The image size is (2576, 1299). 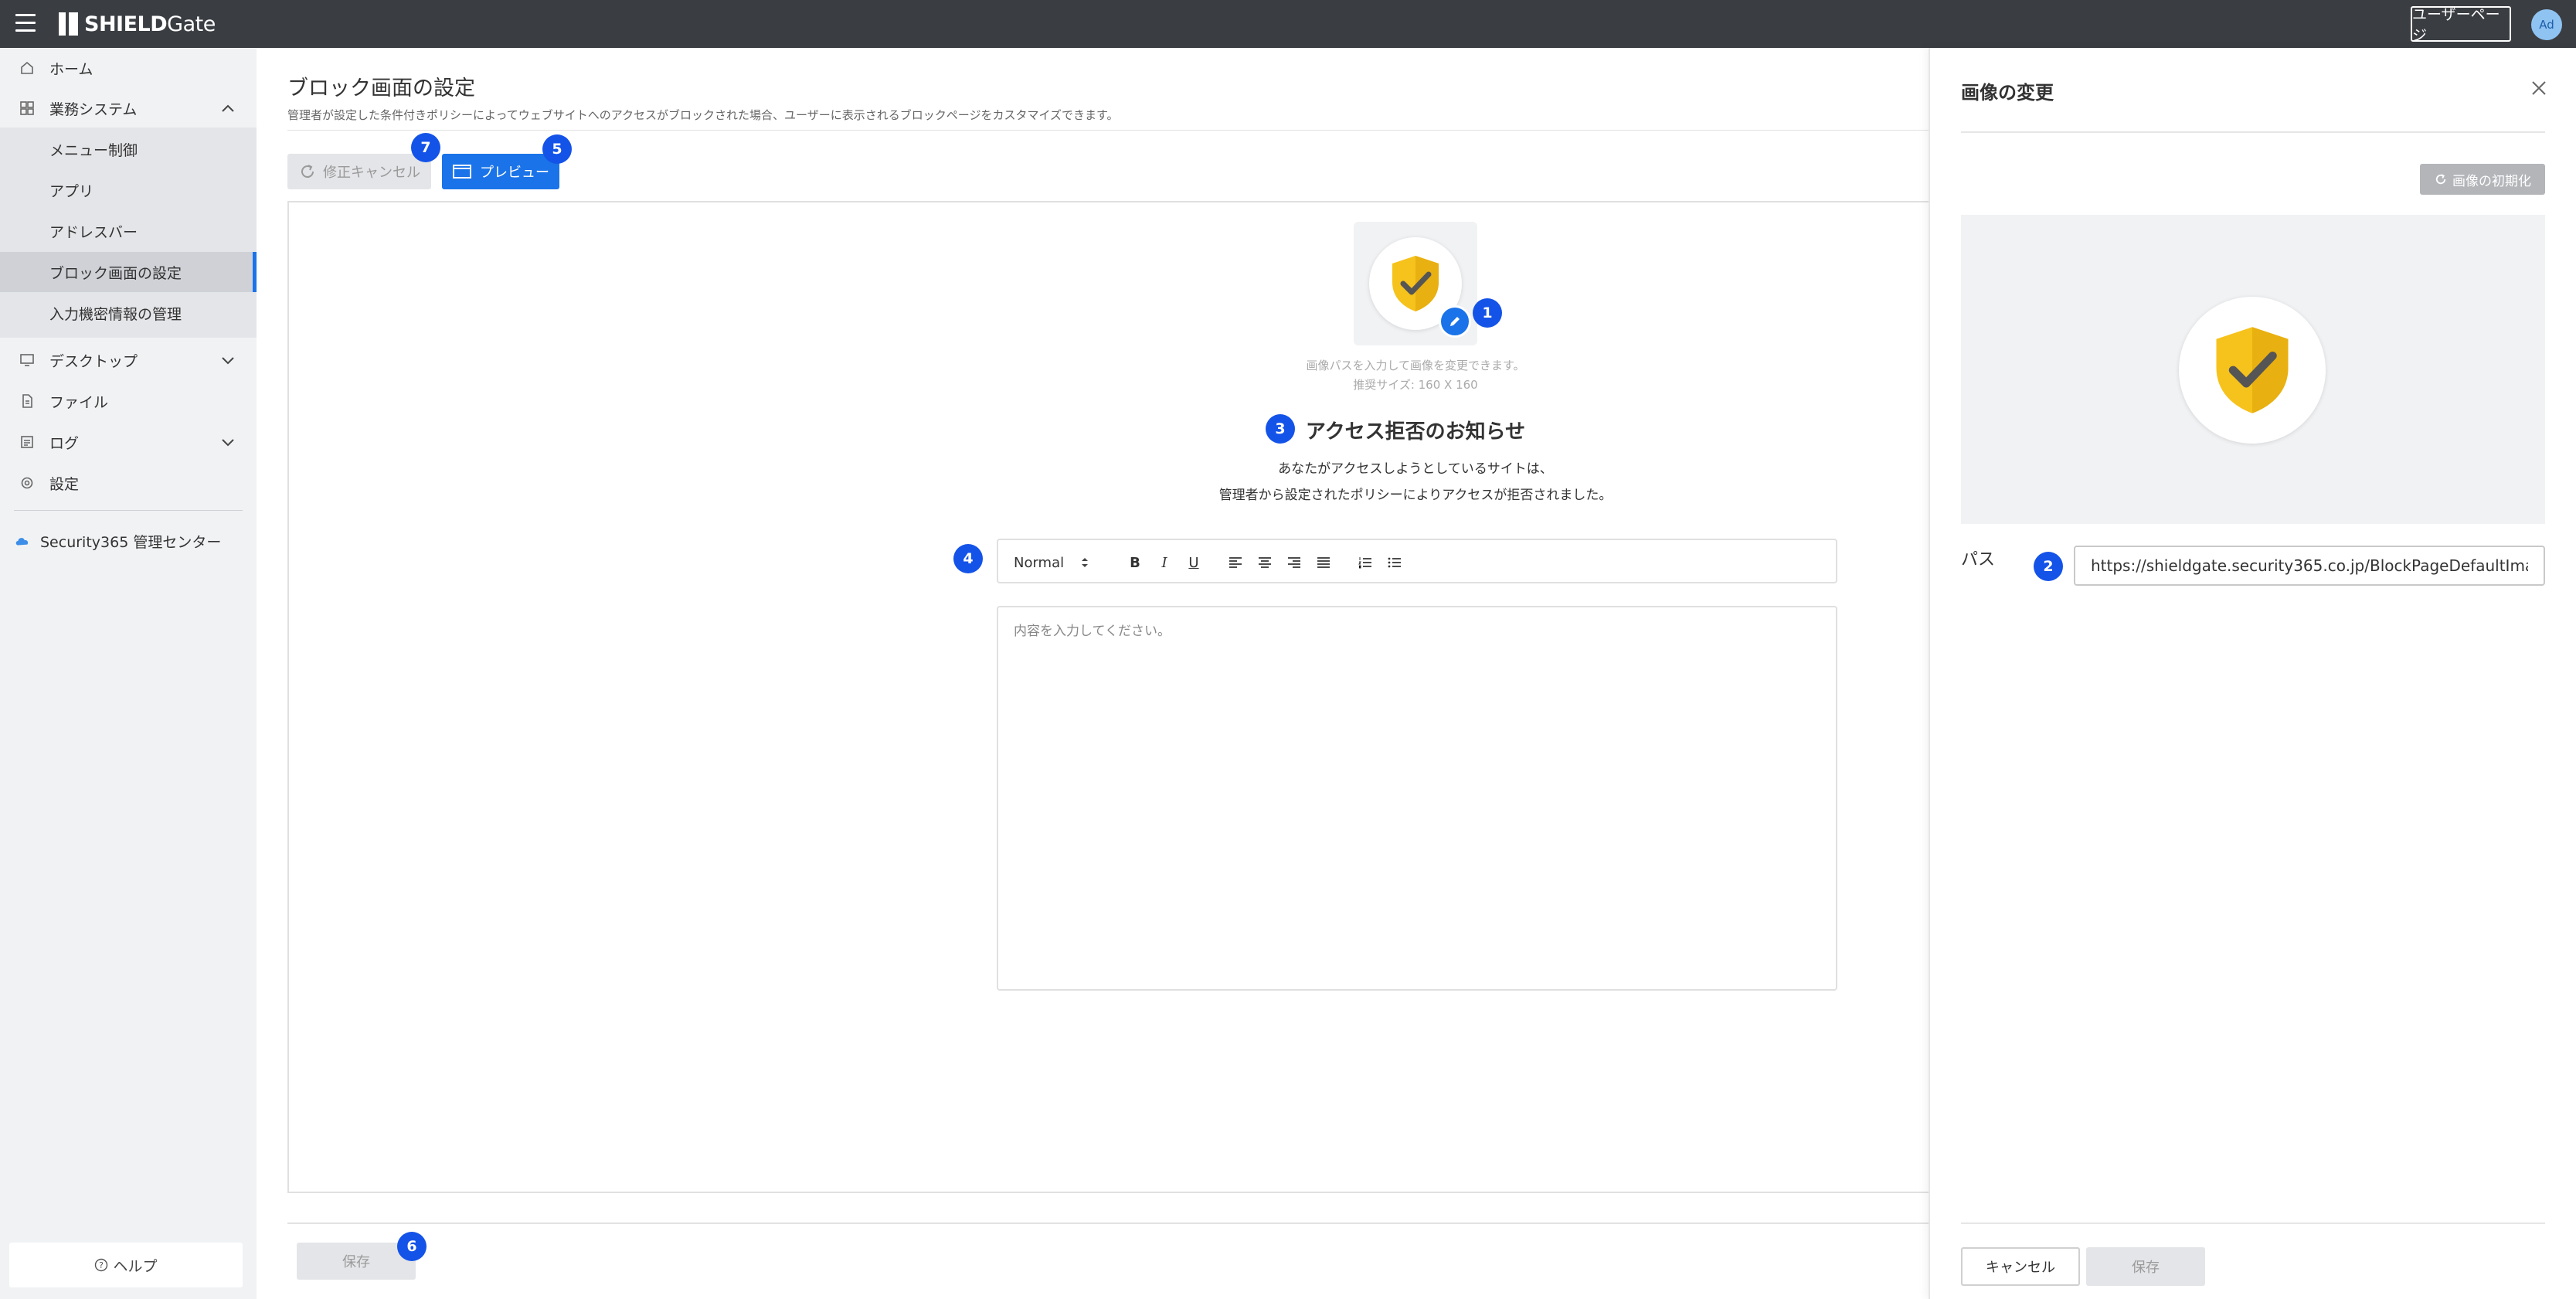 I want to click on shield-check-icon, so click(x=2252, y=370).